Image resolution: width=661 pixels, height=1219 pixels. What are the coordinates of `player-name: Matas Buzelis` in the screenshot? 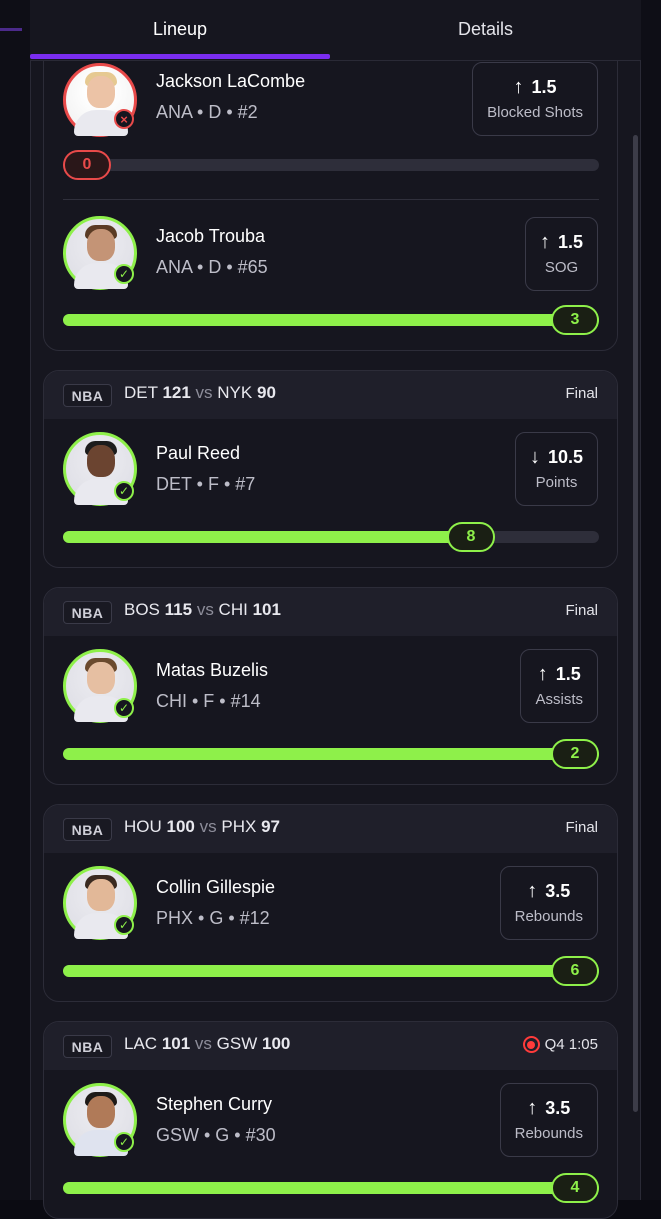 It's located at (212, 670).